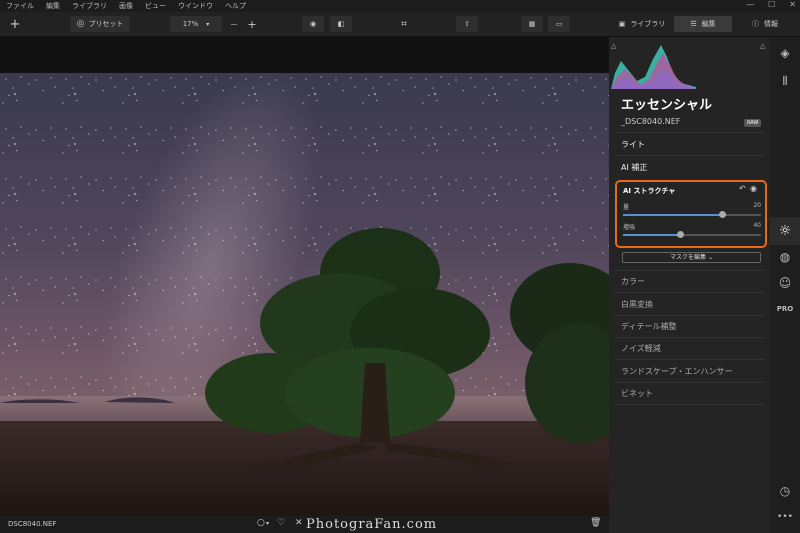 The width and height of the screenshot is (800, 533). I want to click on menu-view: ビュー, so click(155, 6).